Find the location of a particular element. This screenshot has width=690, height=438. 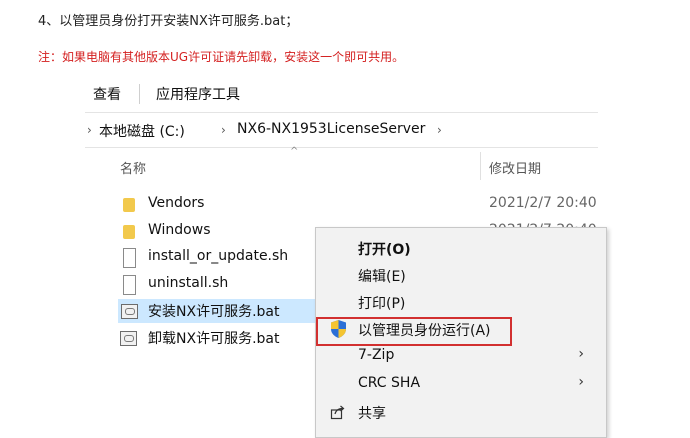

tab-view: 查看 is located at coordinates (107, 94).